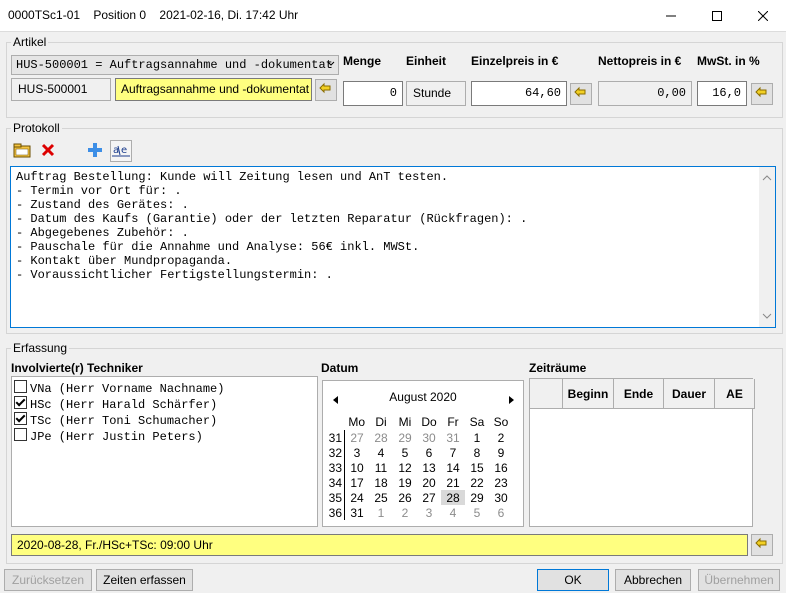 Image resolution: width=786 pixels, height=593 pixels. What do you see at coordinates (102, 205) in the screenshot?
I see `protokoll-line: - Zustand des Gerätes: .` at bounding box center [102, 205].